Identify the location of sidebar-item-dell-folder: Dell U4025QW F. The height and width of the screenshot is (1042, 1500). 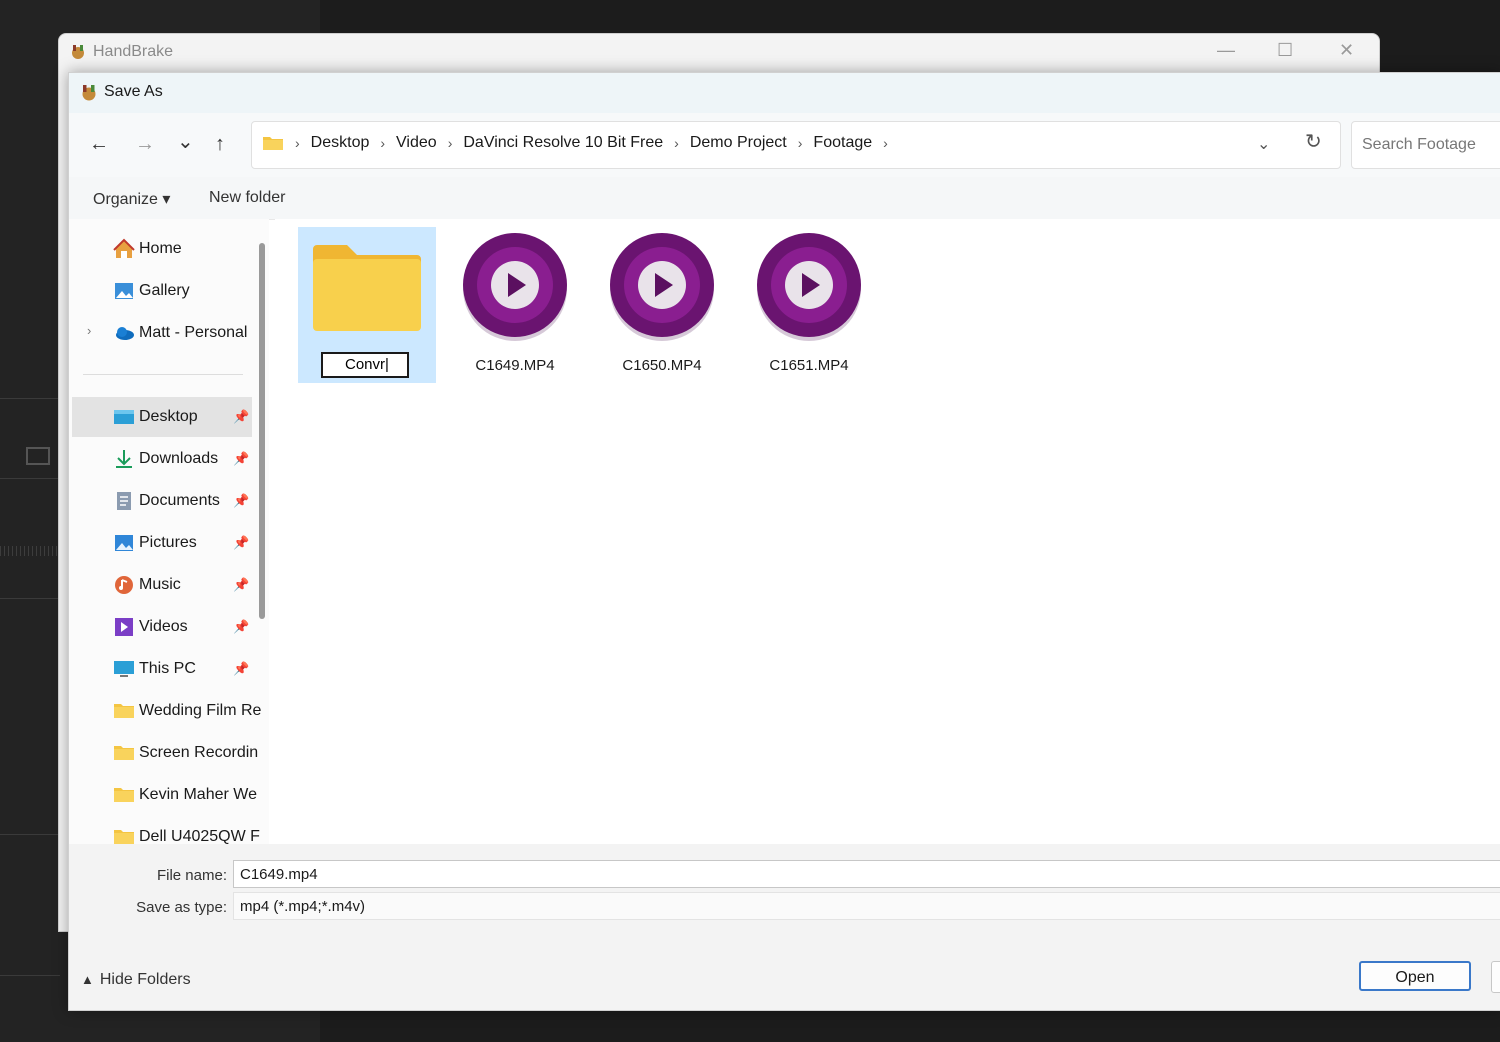
(186, 833).